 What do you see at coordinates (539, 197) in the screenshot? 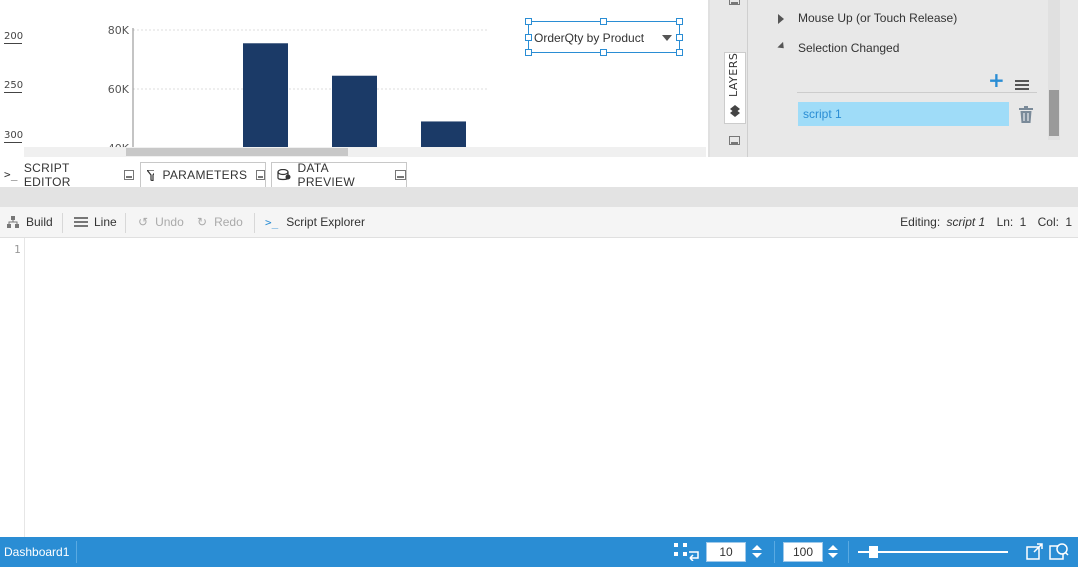
I see `dock-header-band` at bounding box center [539, 197].